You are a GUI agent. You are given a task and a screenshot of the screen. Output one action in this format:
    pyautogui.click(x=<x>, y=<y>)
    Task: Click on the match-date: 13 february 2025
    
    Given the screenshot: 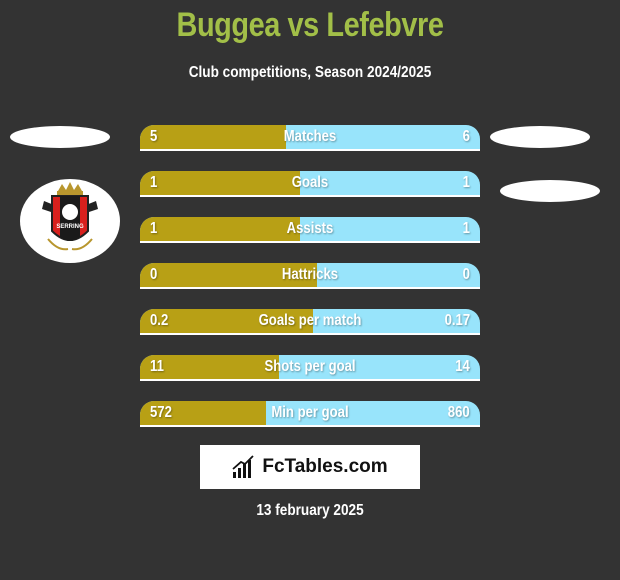 What is the action you would take?
    pyautogui.click(x=310, y=510)
    